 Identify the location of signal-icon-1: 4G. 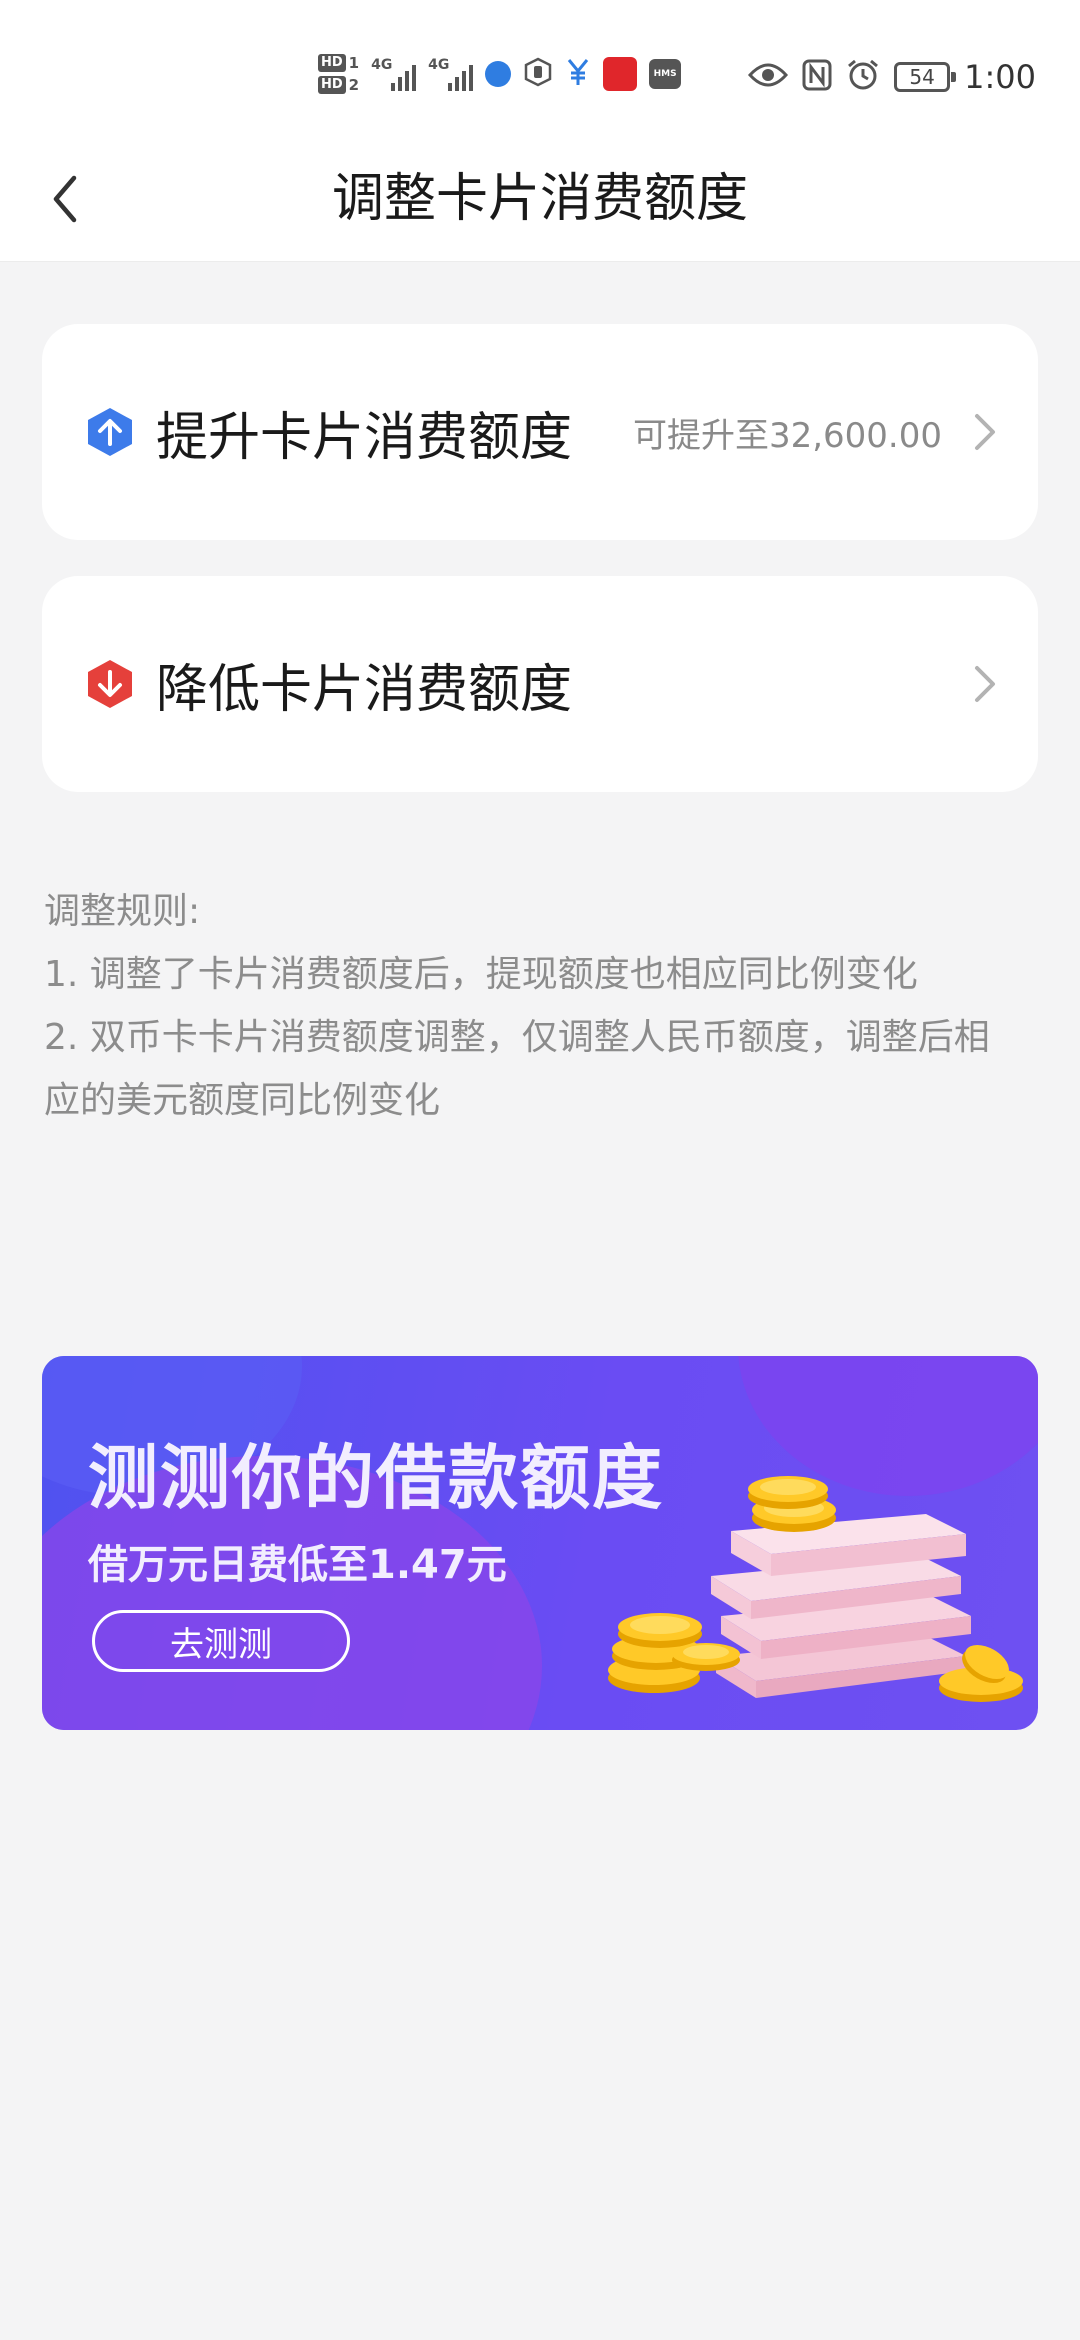
(394, 74).